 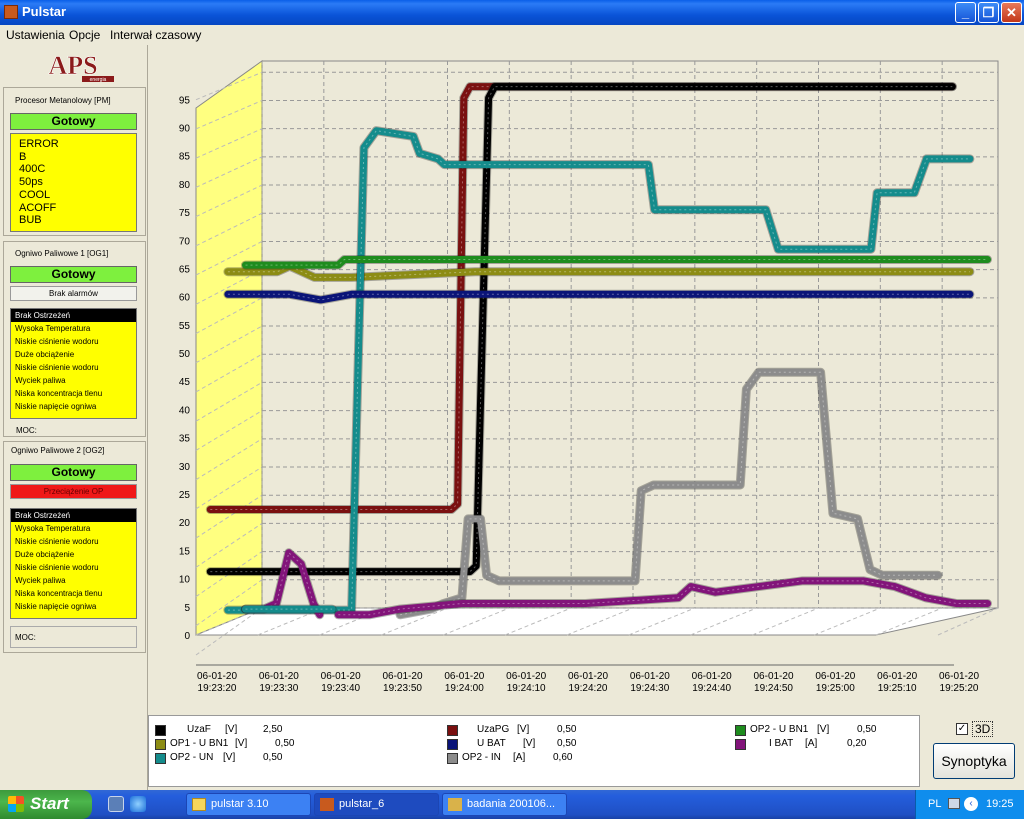 I want to click on legend-item: OP2 - U BN1 [V] 0,50, so click(x=825, y=731).